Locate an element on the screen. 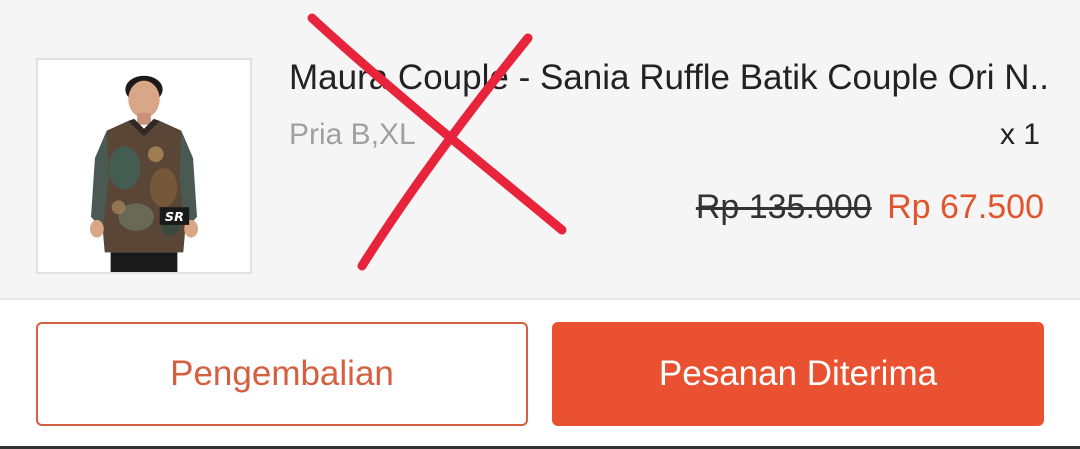 This screenshot has width=1080, height=449. sale-price: Rp 67.500 is located at coordinates (965, 207).